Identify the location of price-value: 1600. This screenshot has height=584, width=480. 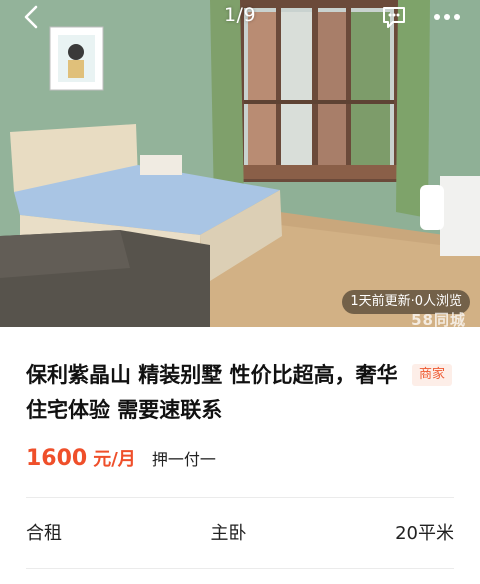
(57, 458).